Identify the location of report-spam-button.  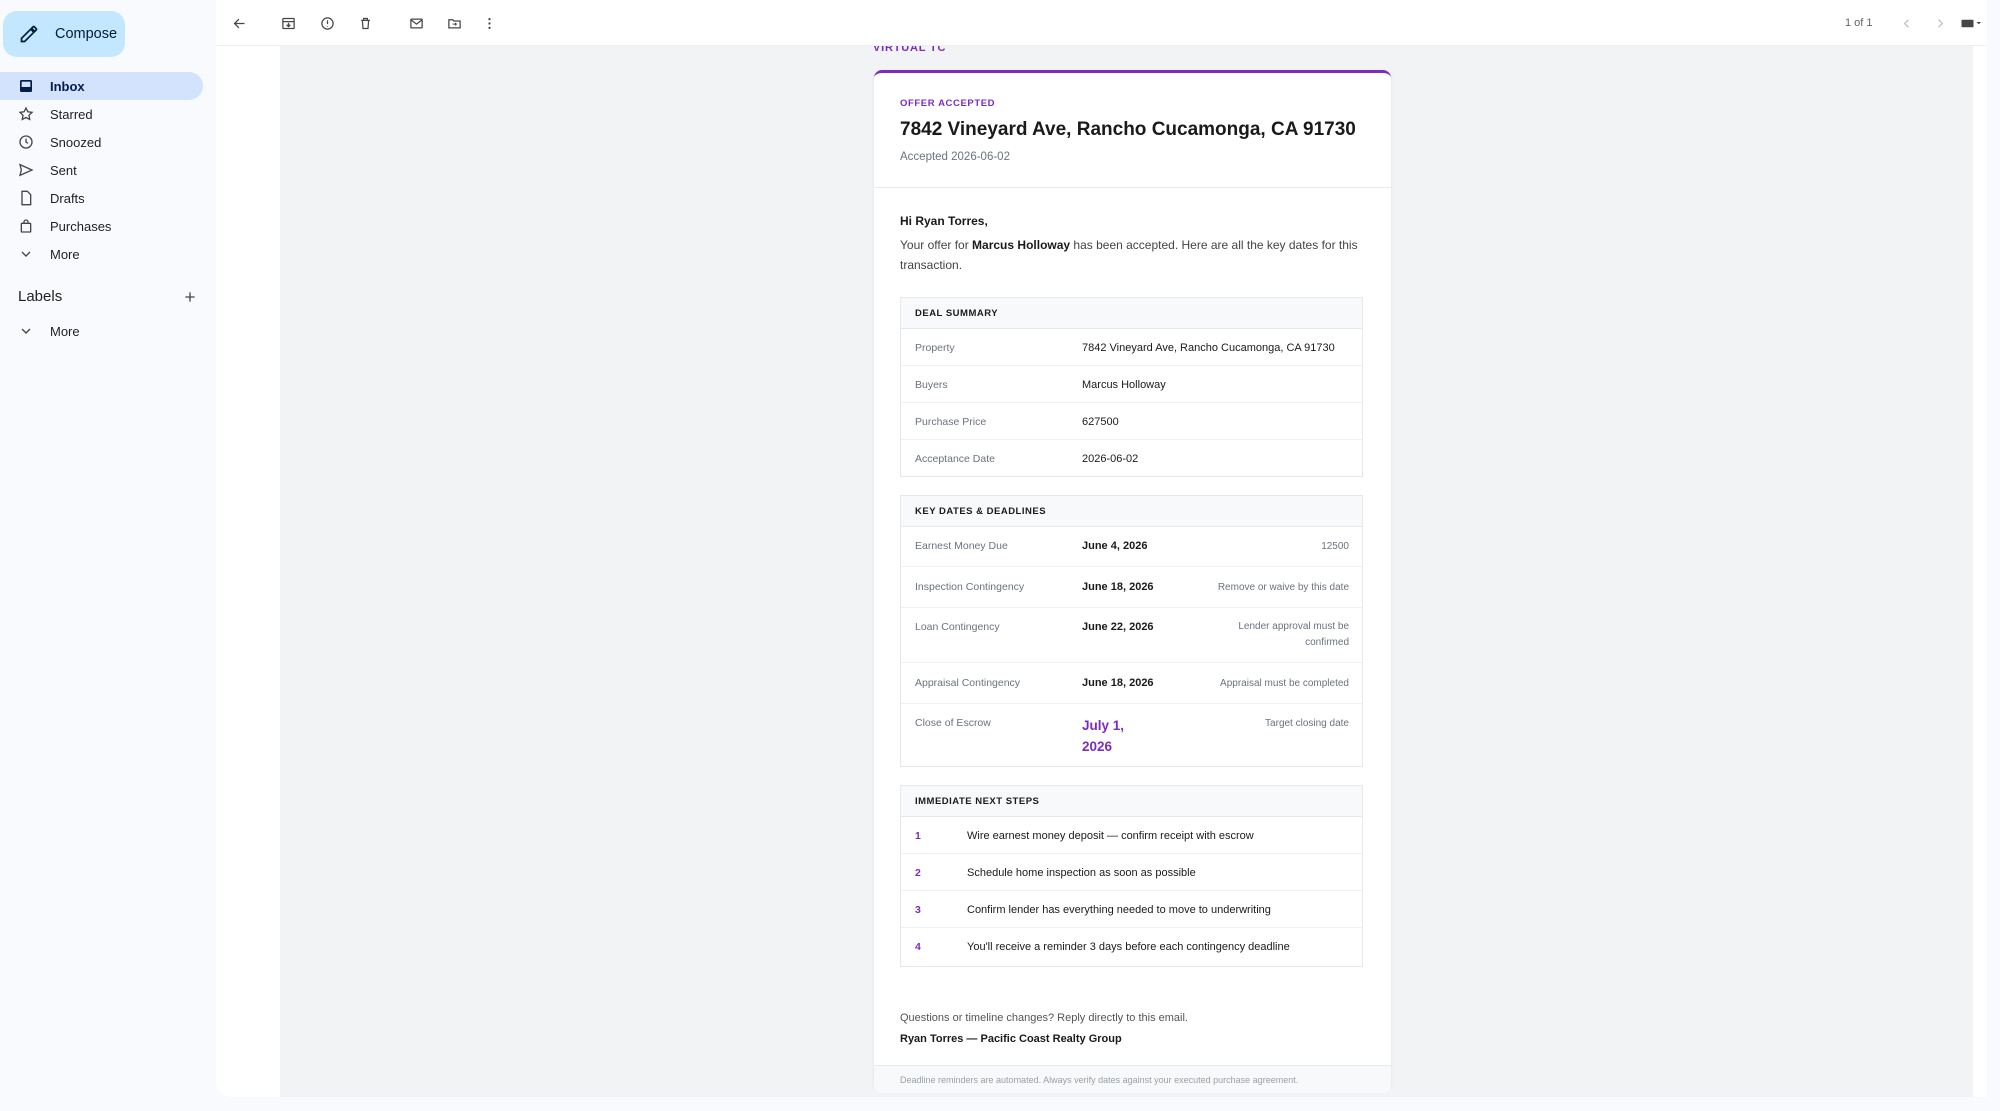
(327, 23).